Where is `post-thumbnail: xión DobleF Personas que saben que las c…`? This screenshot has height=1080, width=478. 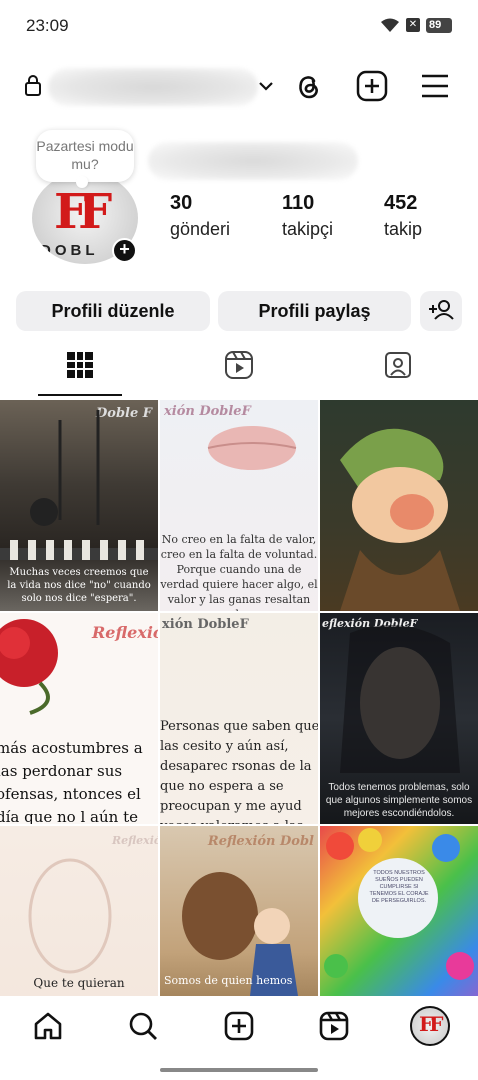 post-thumbnail: xión DobleF Personas que saben que las c… is located at coordinates (239, 718).